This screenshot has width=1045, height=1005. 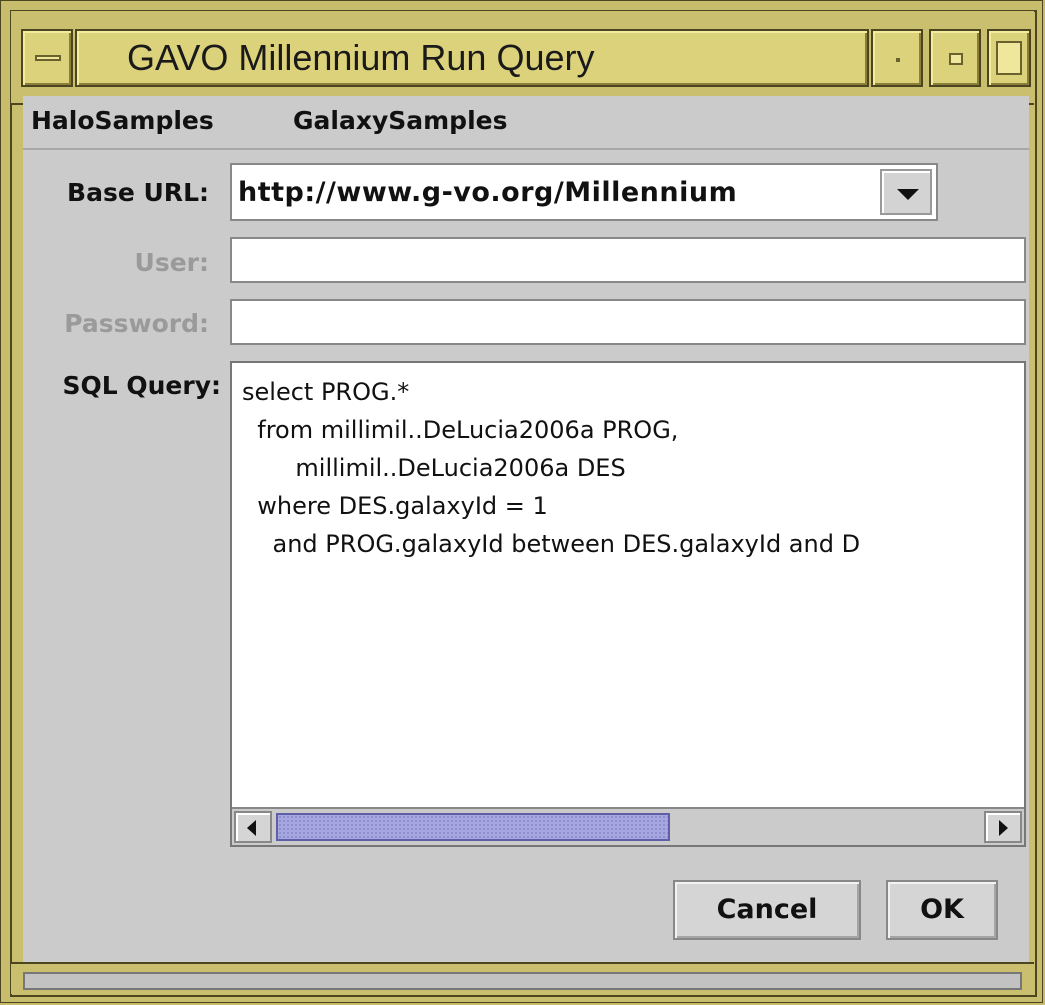 What do you see at coordinates (122, 120) in the screenshot?
I see `menu-halosamples: HaloSamples` at bounding box center [122, 120].